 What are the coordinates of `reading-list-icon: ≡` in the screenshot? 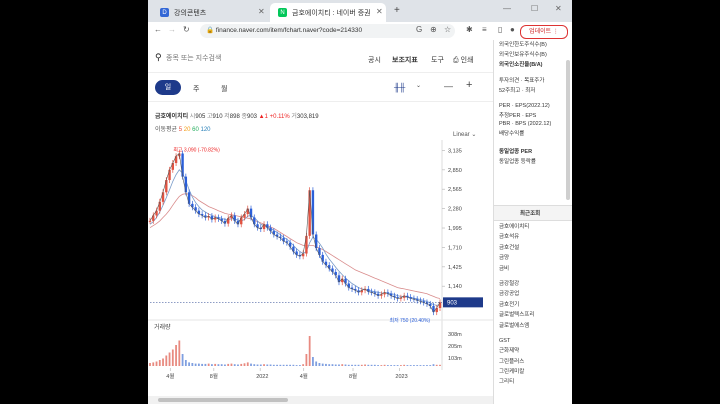 It's located at (484, 29).